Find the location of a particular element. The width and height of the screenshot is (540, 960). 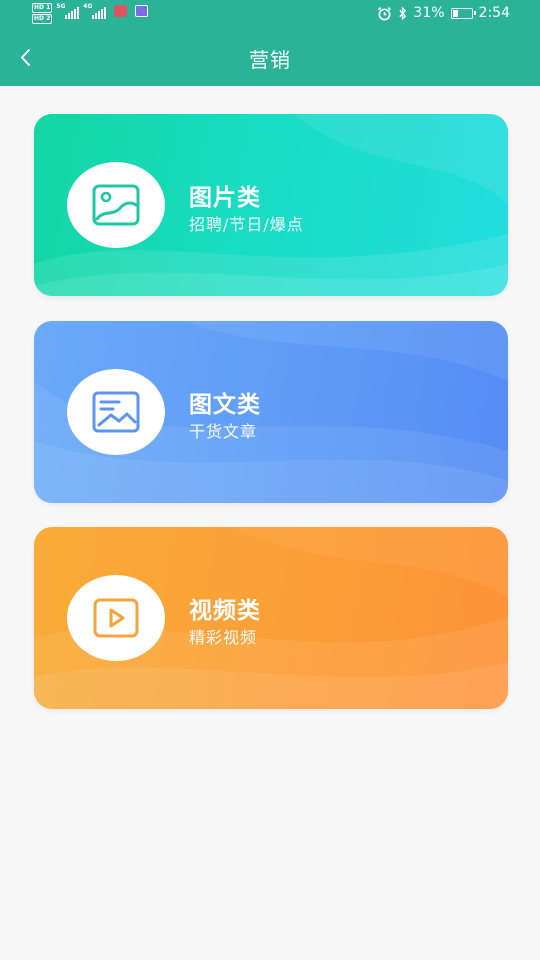

card-subtitle: 干货文章 is located at coordinates (223, 431).